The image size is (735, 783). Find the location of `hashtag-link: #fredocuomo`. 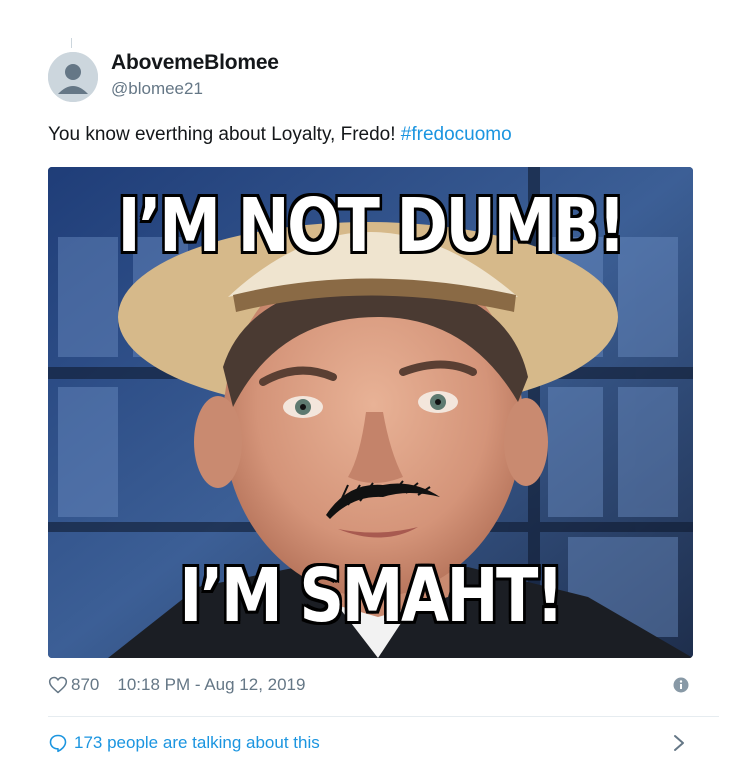

hashtag-link: #fredocuomo is located at coordinates (456, 134).